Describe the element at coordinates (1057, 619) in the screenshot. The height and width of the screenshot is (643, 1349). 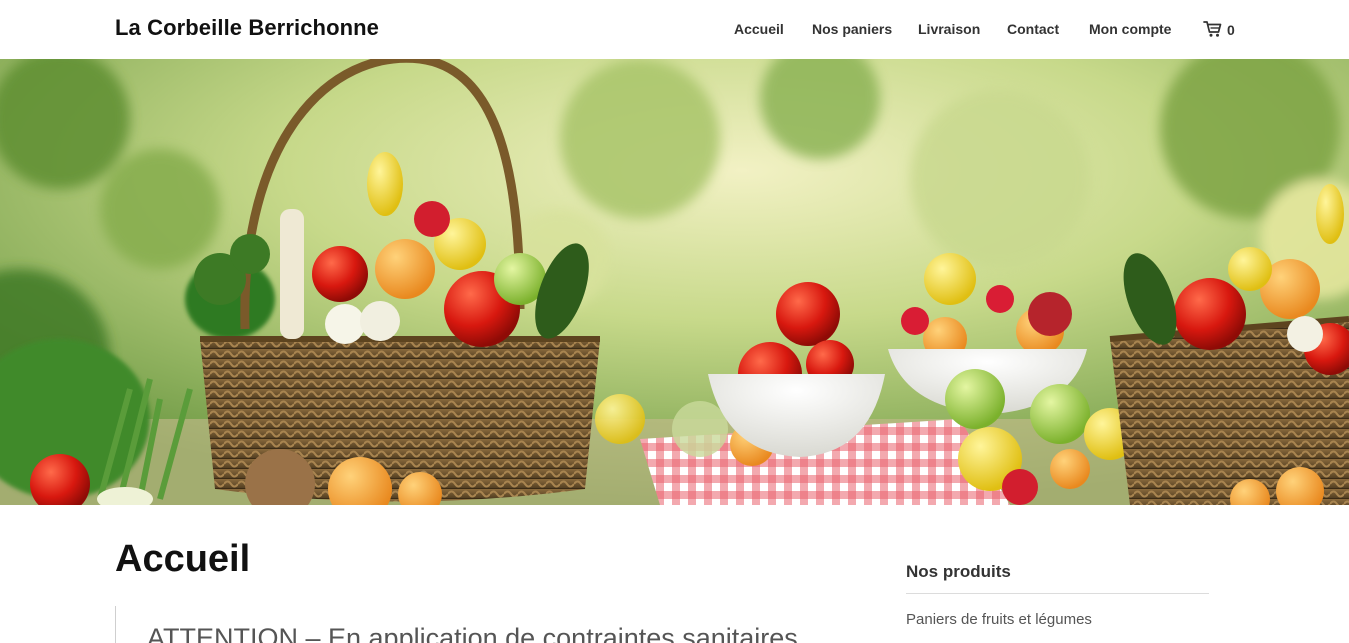
I see `sidebar-link-paniers-fruits-legumes: Paniers de fruits et légumes` at that location.